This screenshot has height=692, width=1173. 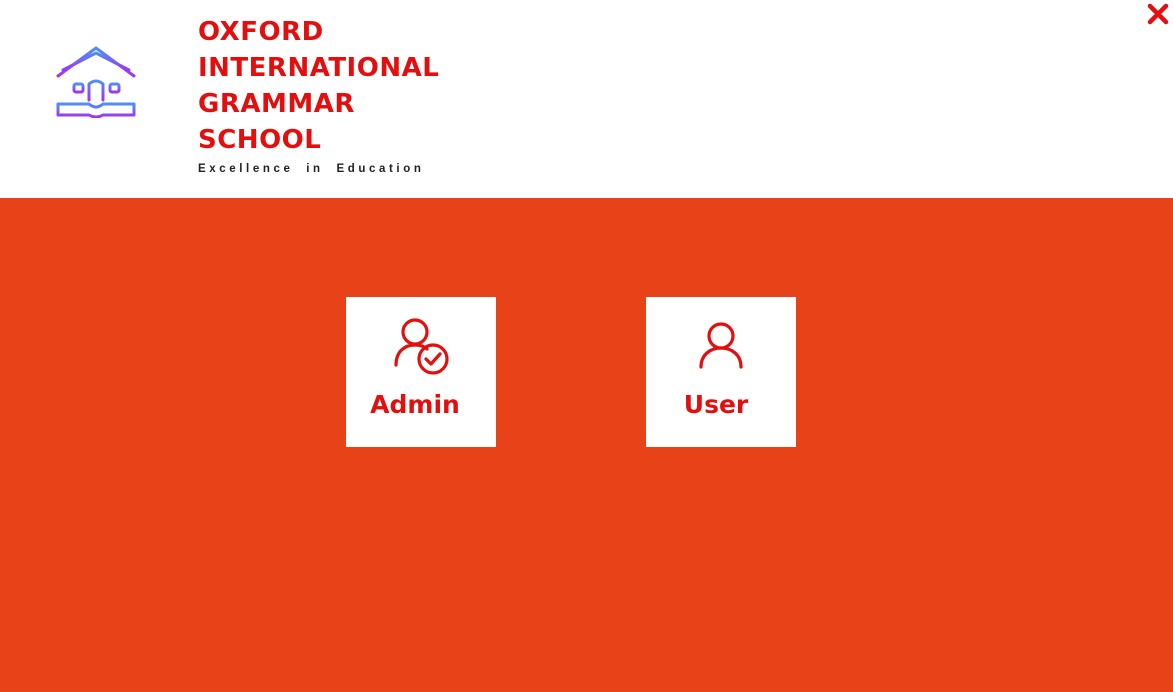 What do you see at coordinates (421, 346) in the screenshot?
I see `admin-user-check-icon` at bounding box center [421, 346].